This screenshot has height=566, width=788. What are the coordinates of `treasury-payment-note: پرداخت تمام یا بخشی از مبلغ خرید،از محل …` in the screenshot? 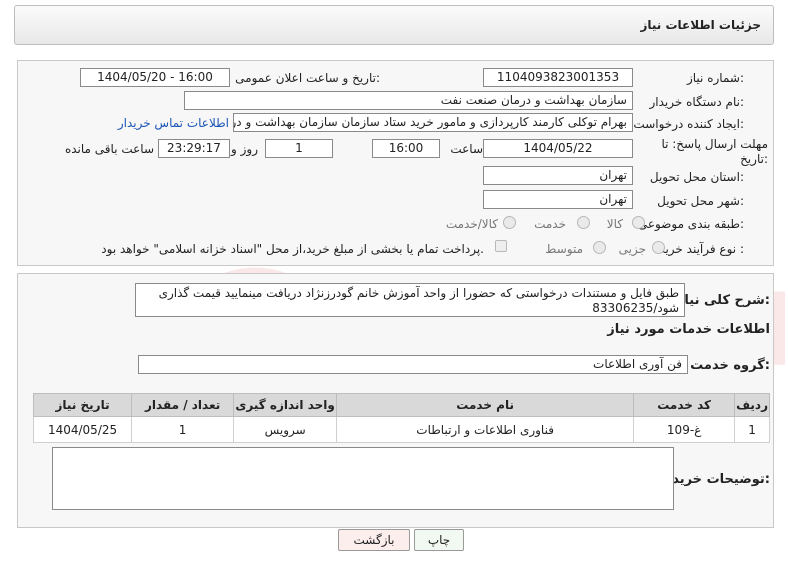 It's located at (292, 249).